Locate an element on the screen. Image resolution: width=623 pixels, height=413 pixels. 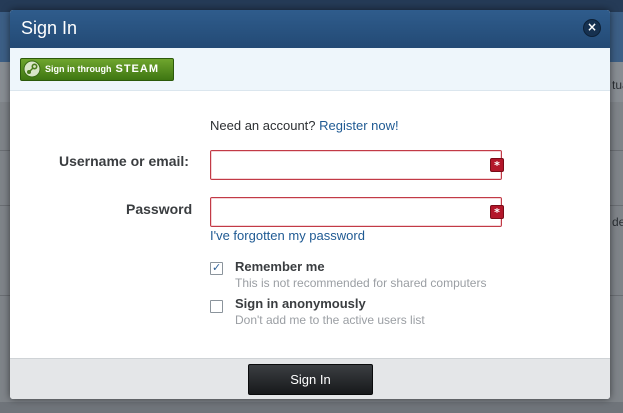
background-text: tua is located at coordinates (617, 85).